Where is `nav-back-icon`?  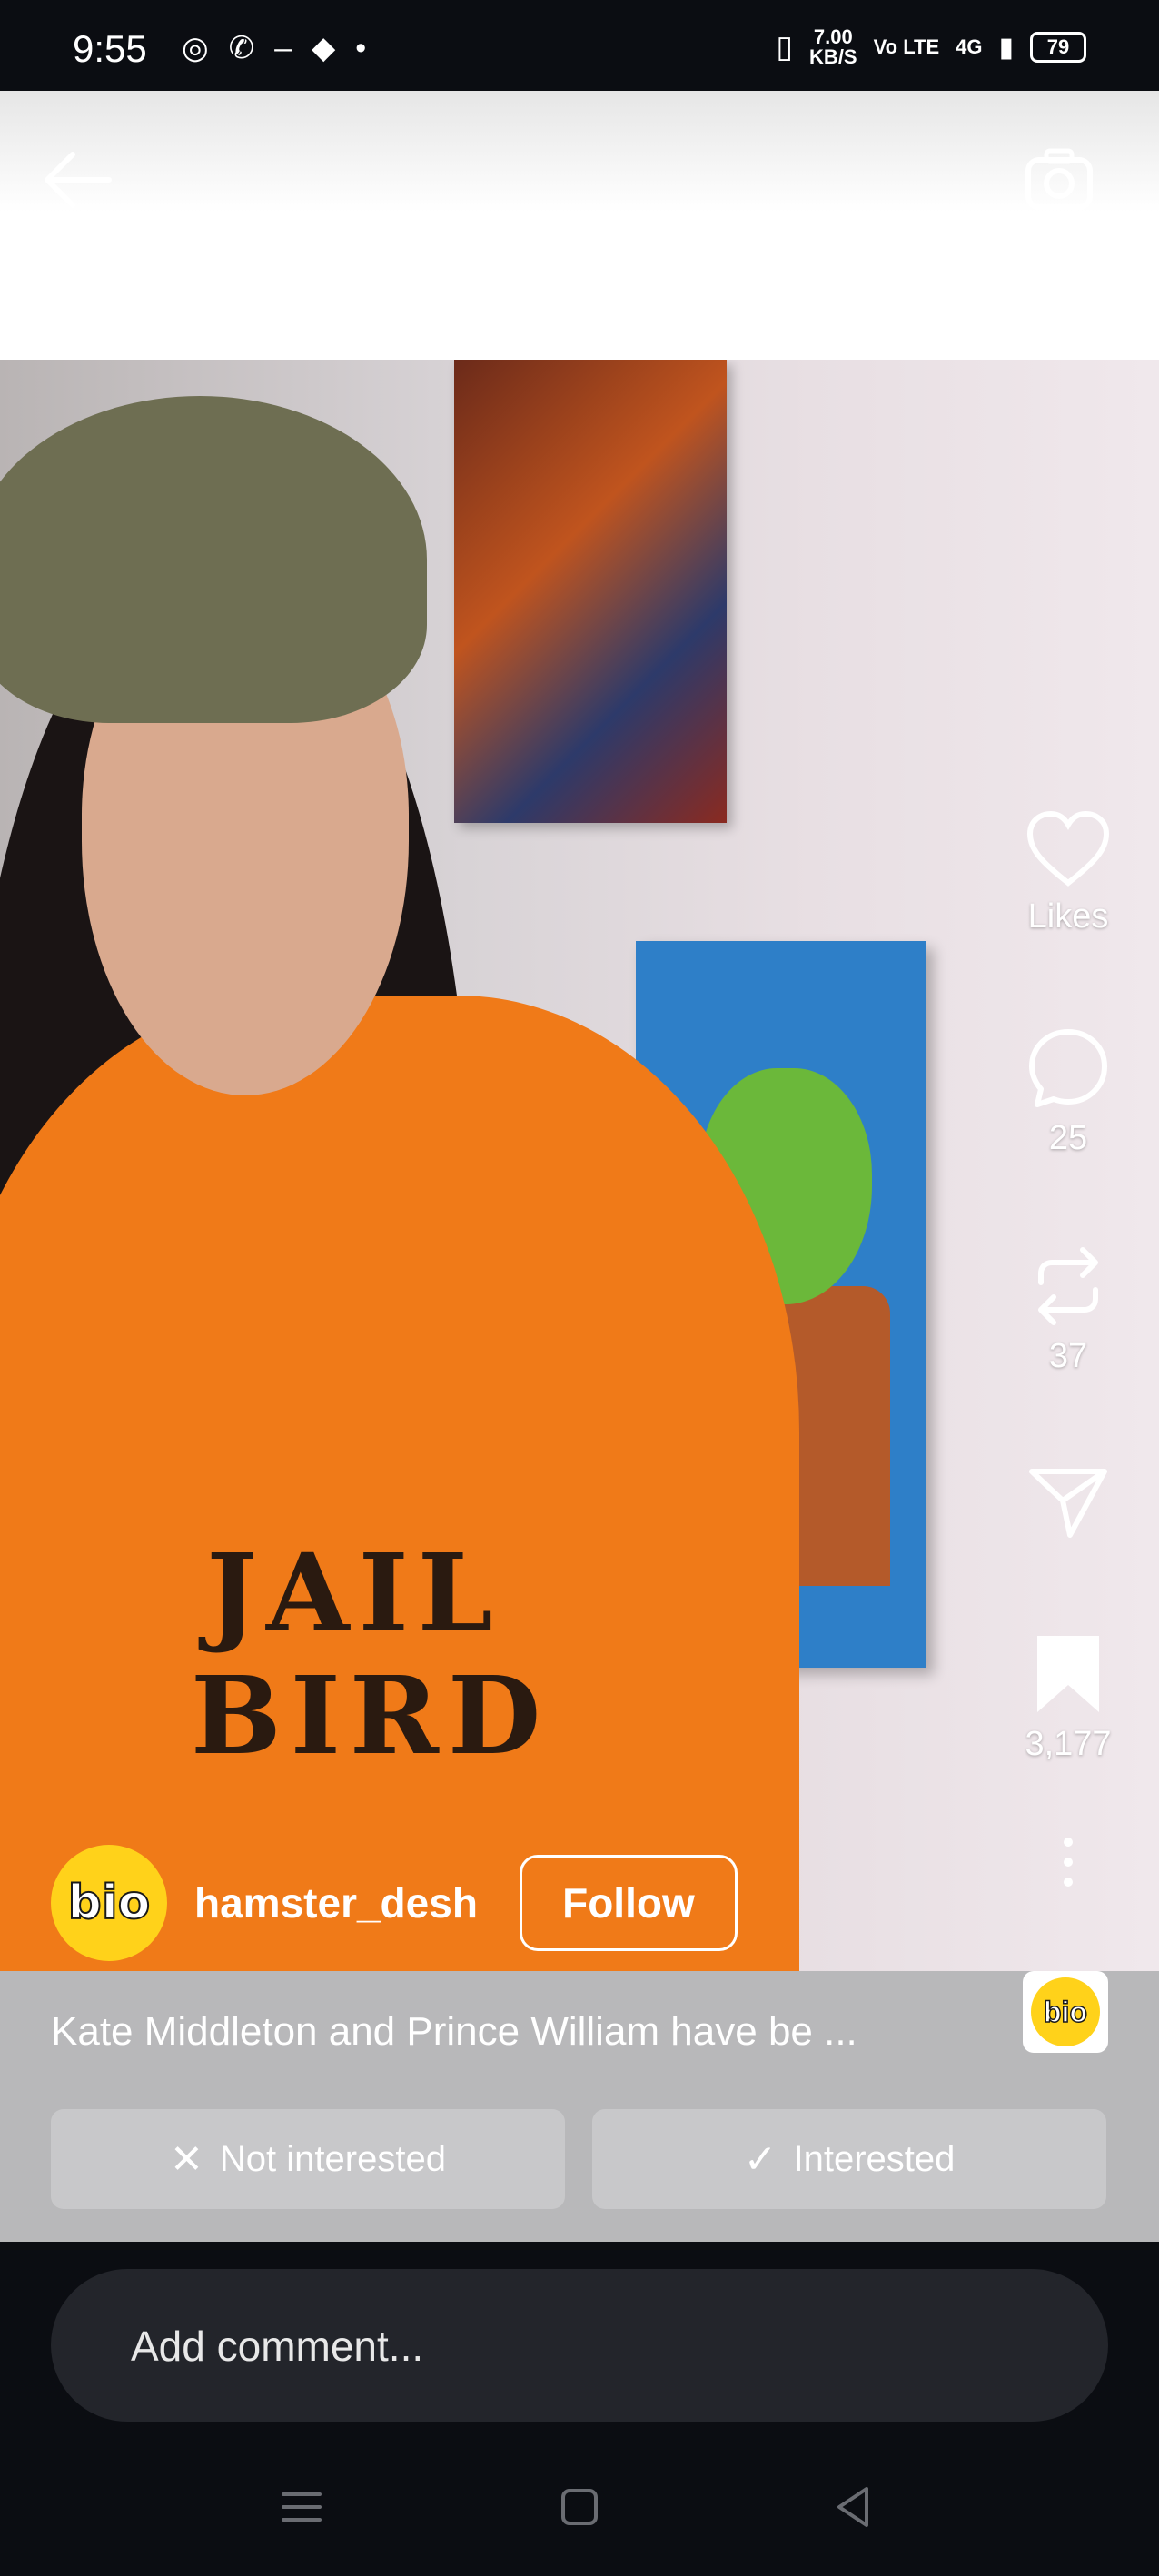
nav-back-icon is located at coordinates (854, 2507).